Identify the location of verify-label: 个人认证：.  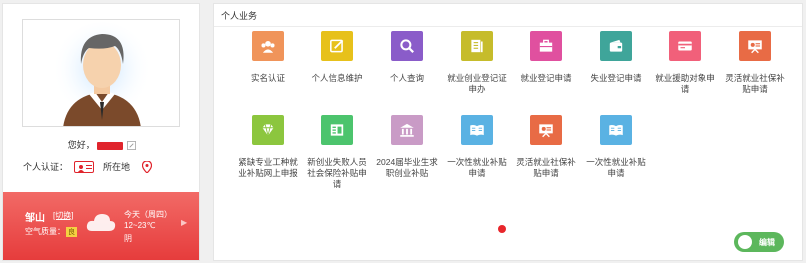
(46, 167).